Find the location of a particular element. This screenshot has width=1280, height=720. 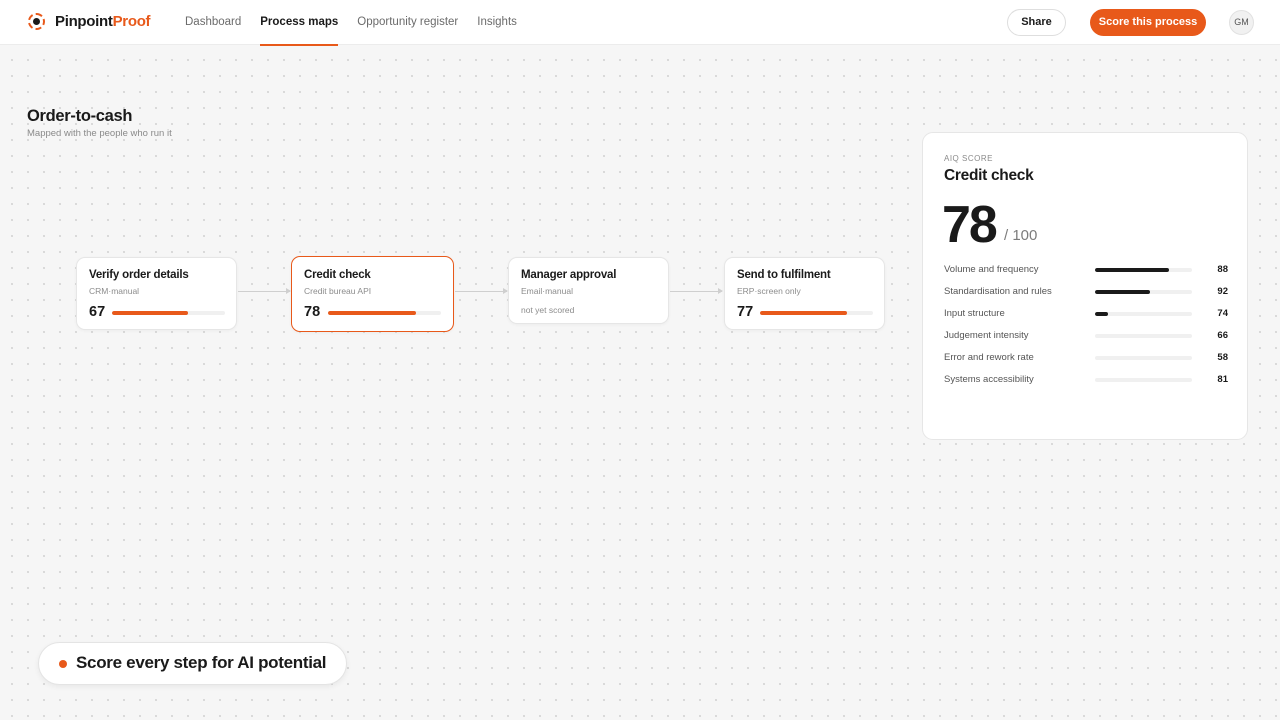

step-score: 78 is located at coordinates (312, 312).